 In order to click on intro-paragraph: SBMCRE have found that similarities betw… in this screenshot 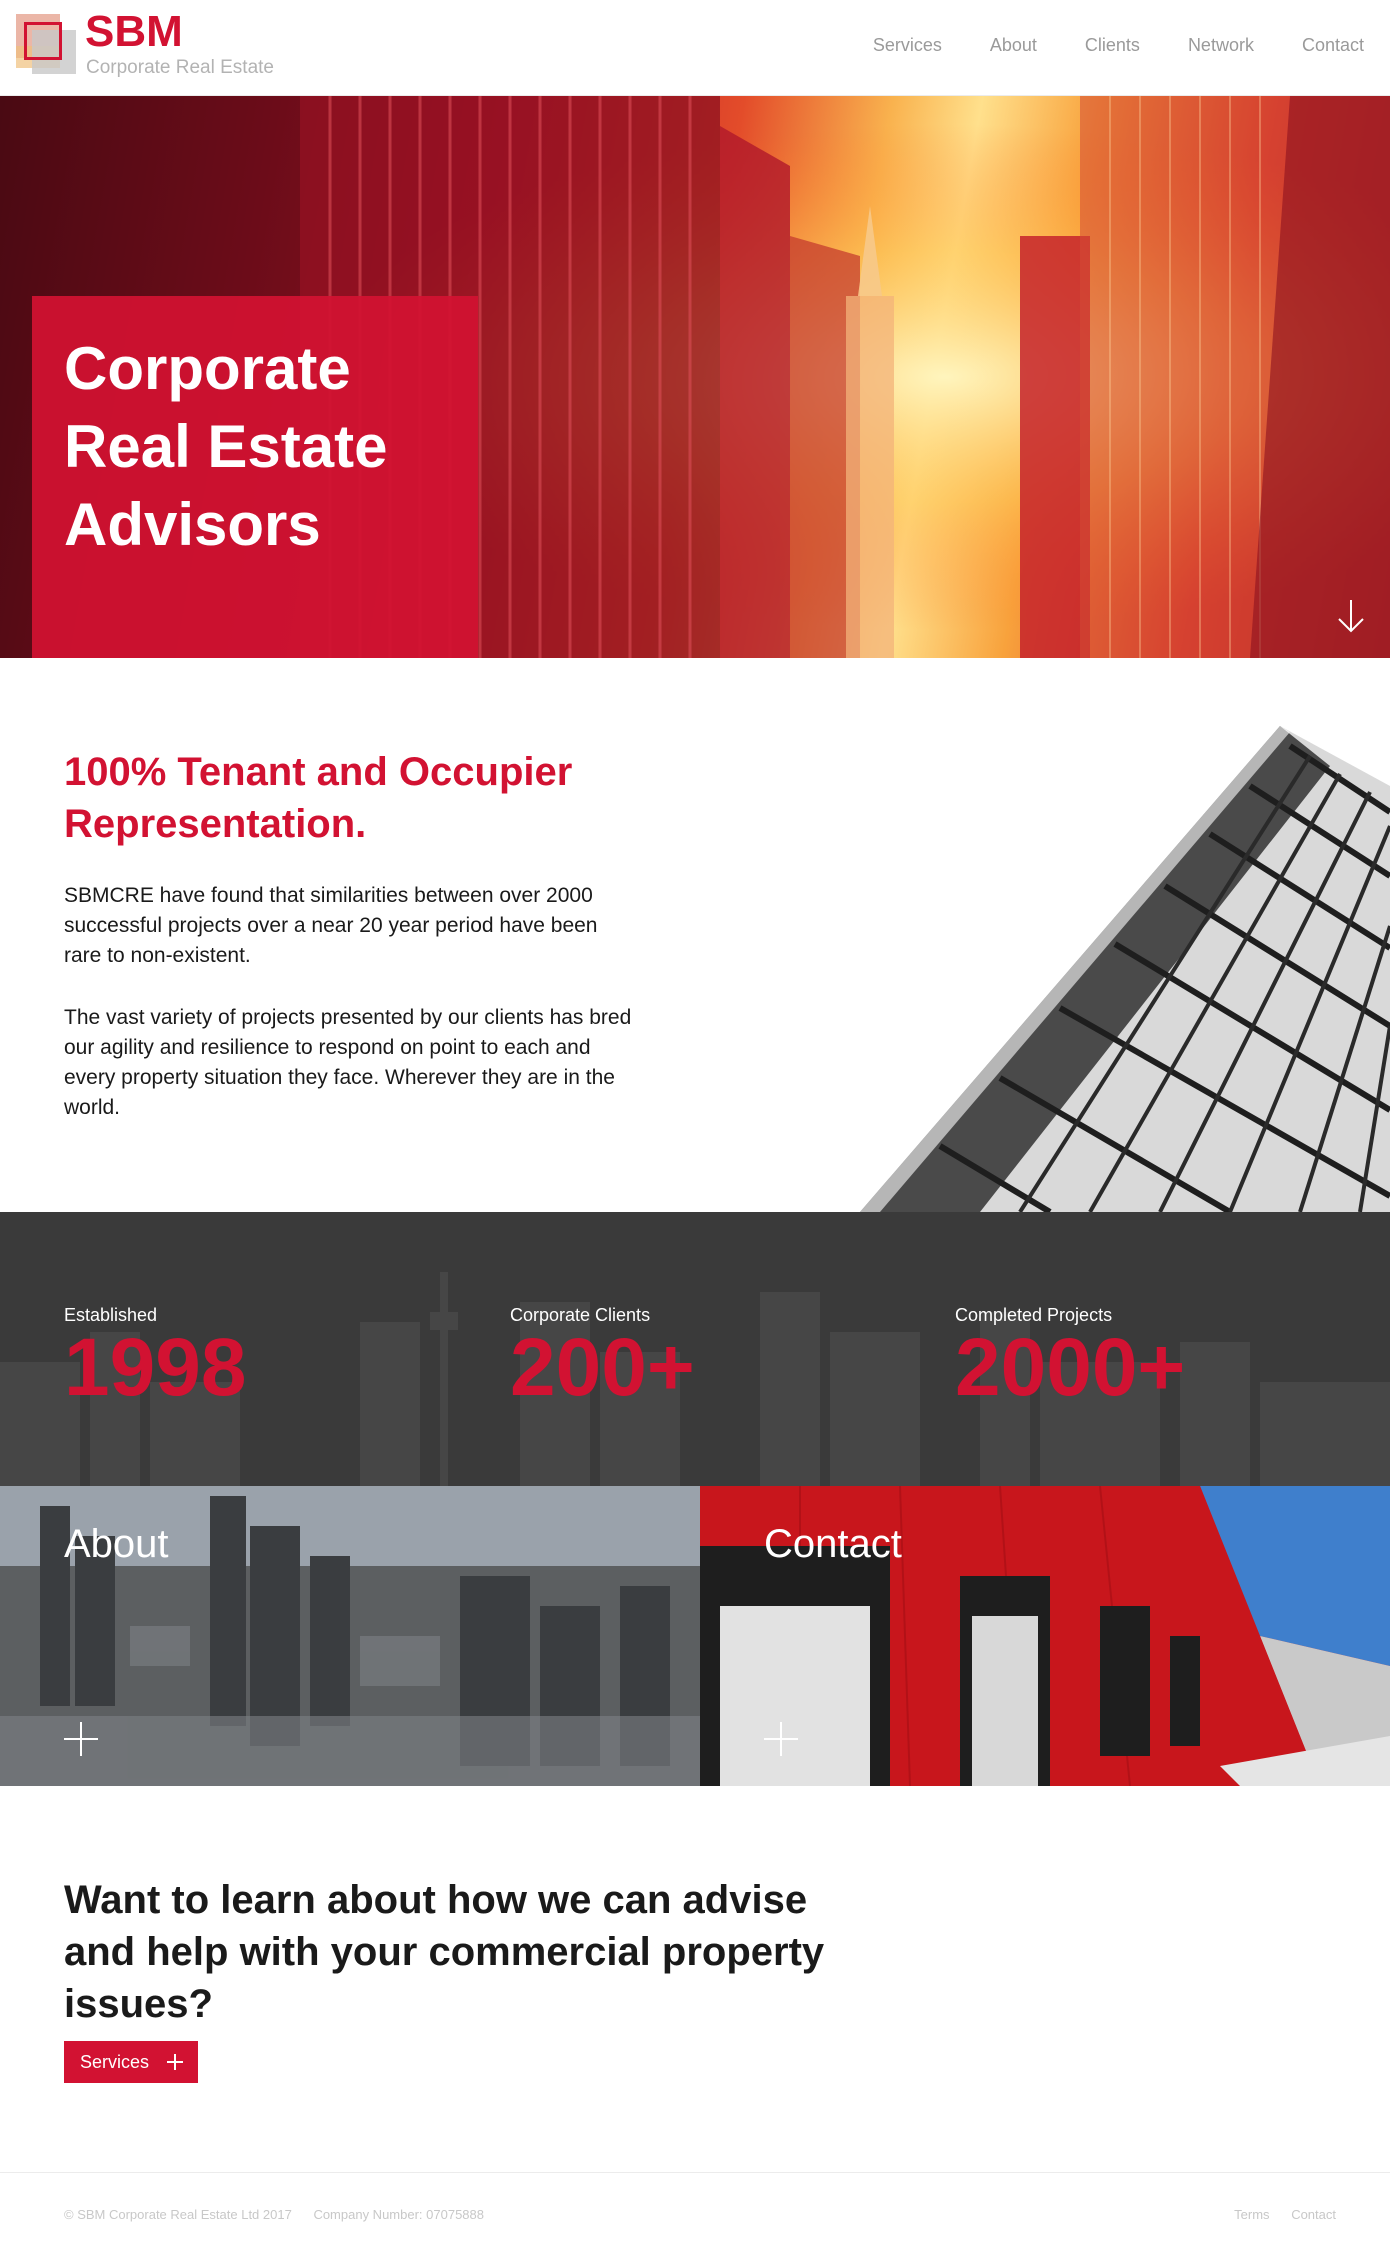, I will do `click(331, 925)`.